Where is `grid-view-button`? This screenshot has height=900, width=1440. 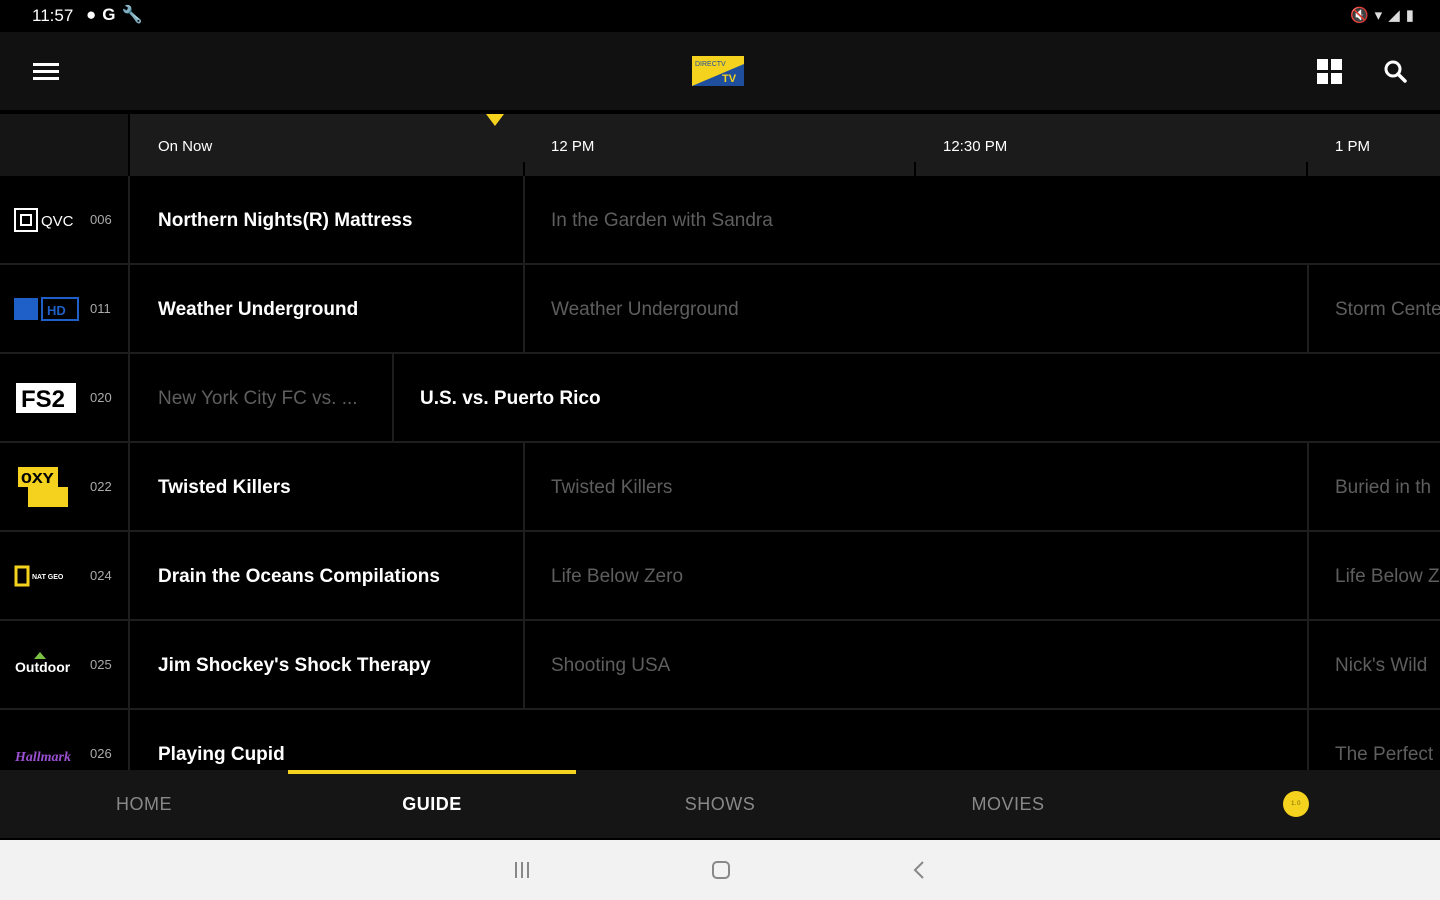 grid-view-button is located at coordinates (1329, 71).